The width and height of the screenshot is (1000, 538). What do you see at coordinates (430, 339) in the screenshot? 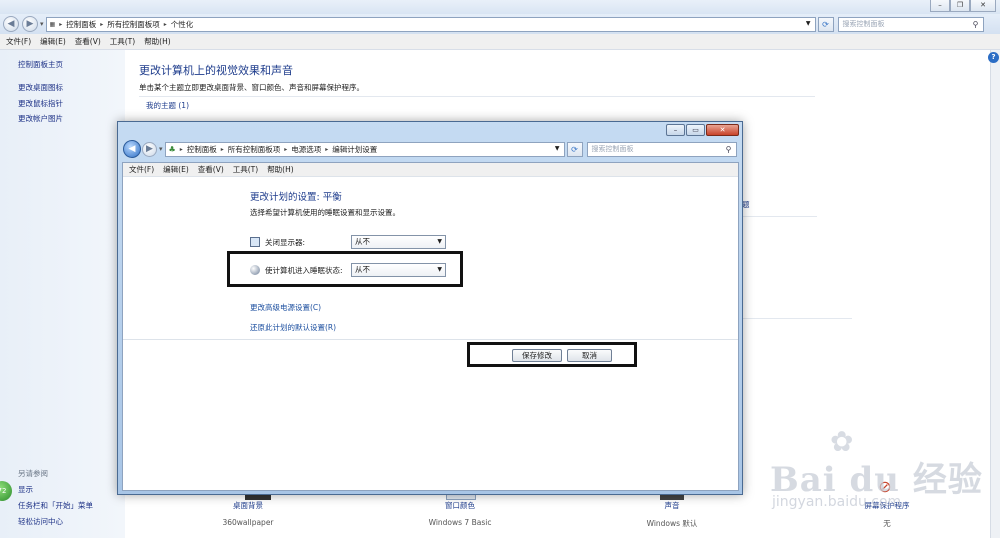
I see `footer-divider` at bounding box center [430, 339].